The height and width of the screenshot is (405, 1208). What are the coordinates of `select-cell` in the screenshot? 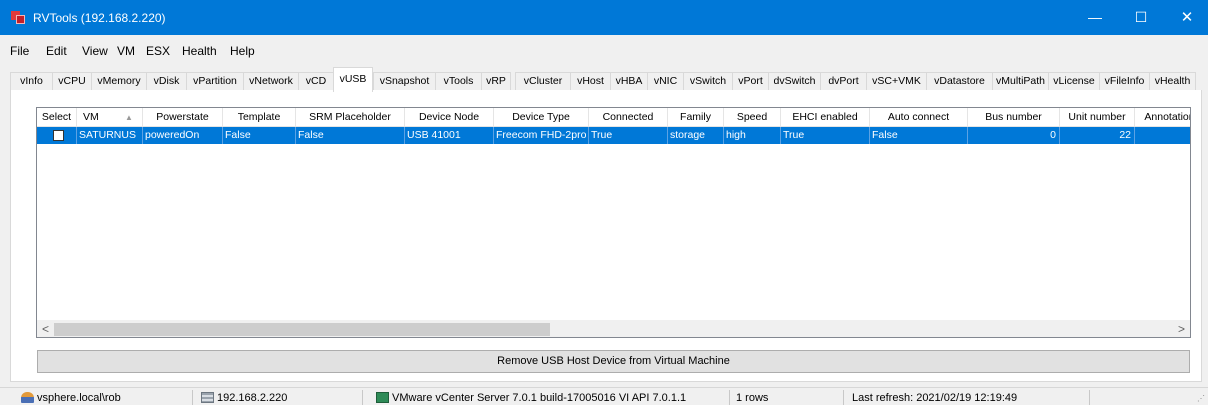 It's located at (57, 135).